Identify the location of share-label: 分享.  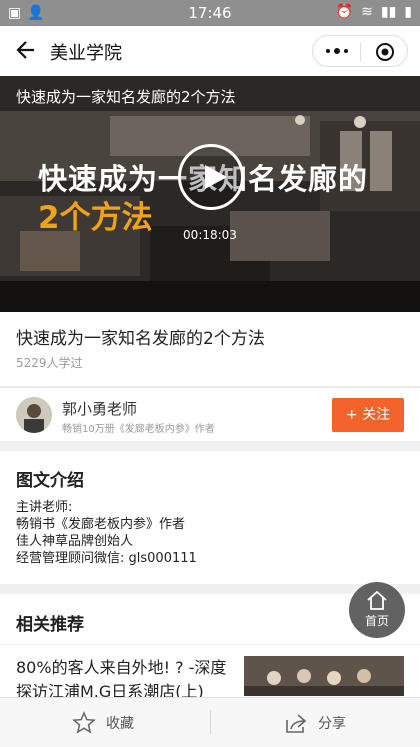
(332, 724).